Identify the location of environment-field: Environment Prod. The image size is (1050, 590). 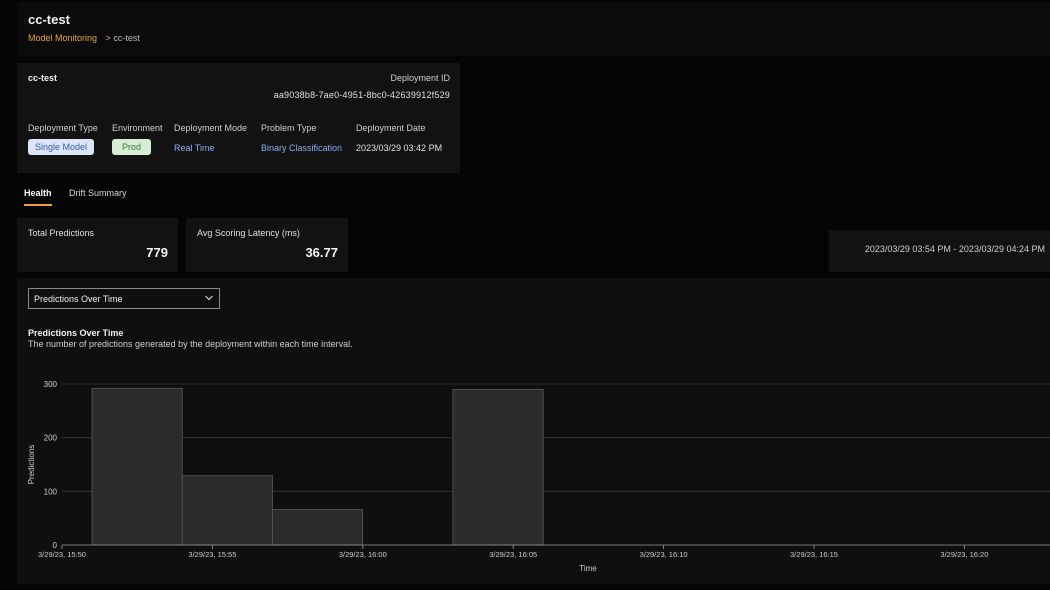
(137, 139).